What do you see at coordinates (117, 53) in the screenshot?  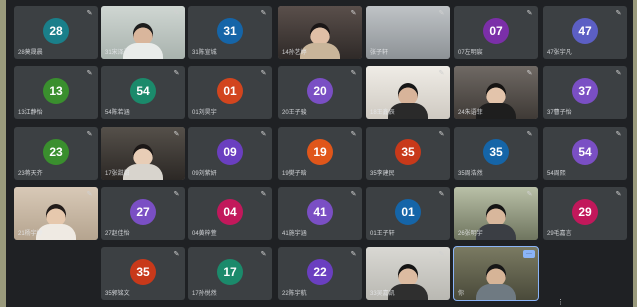 I see `participant-name: 31宋泽灵` at bounding box center [117, 53].